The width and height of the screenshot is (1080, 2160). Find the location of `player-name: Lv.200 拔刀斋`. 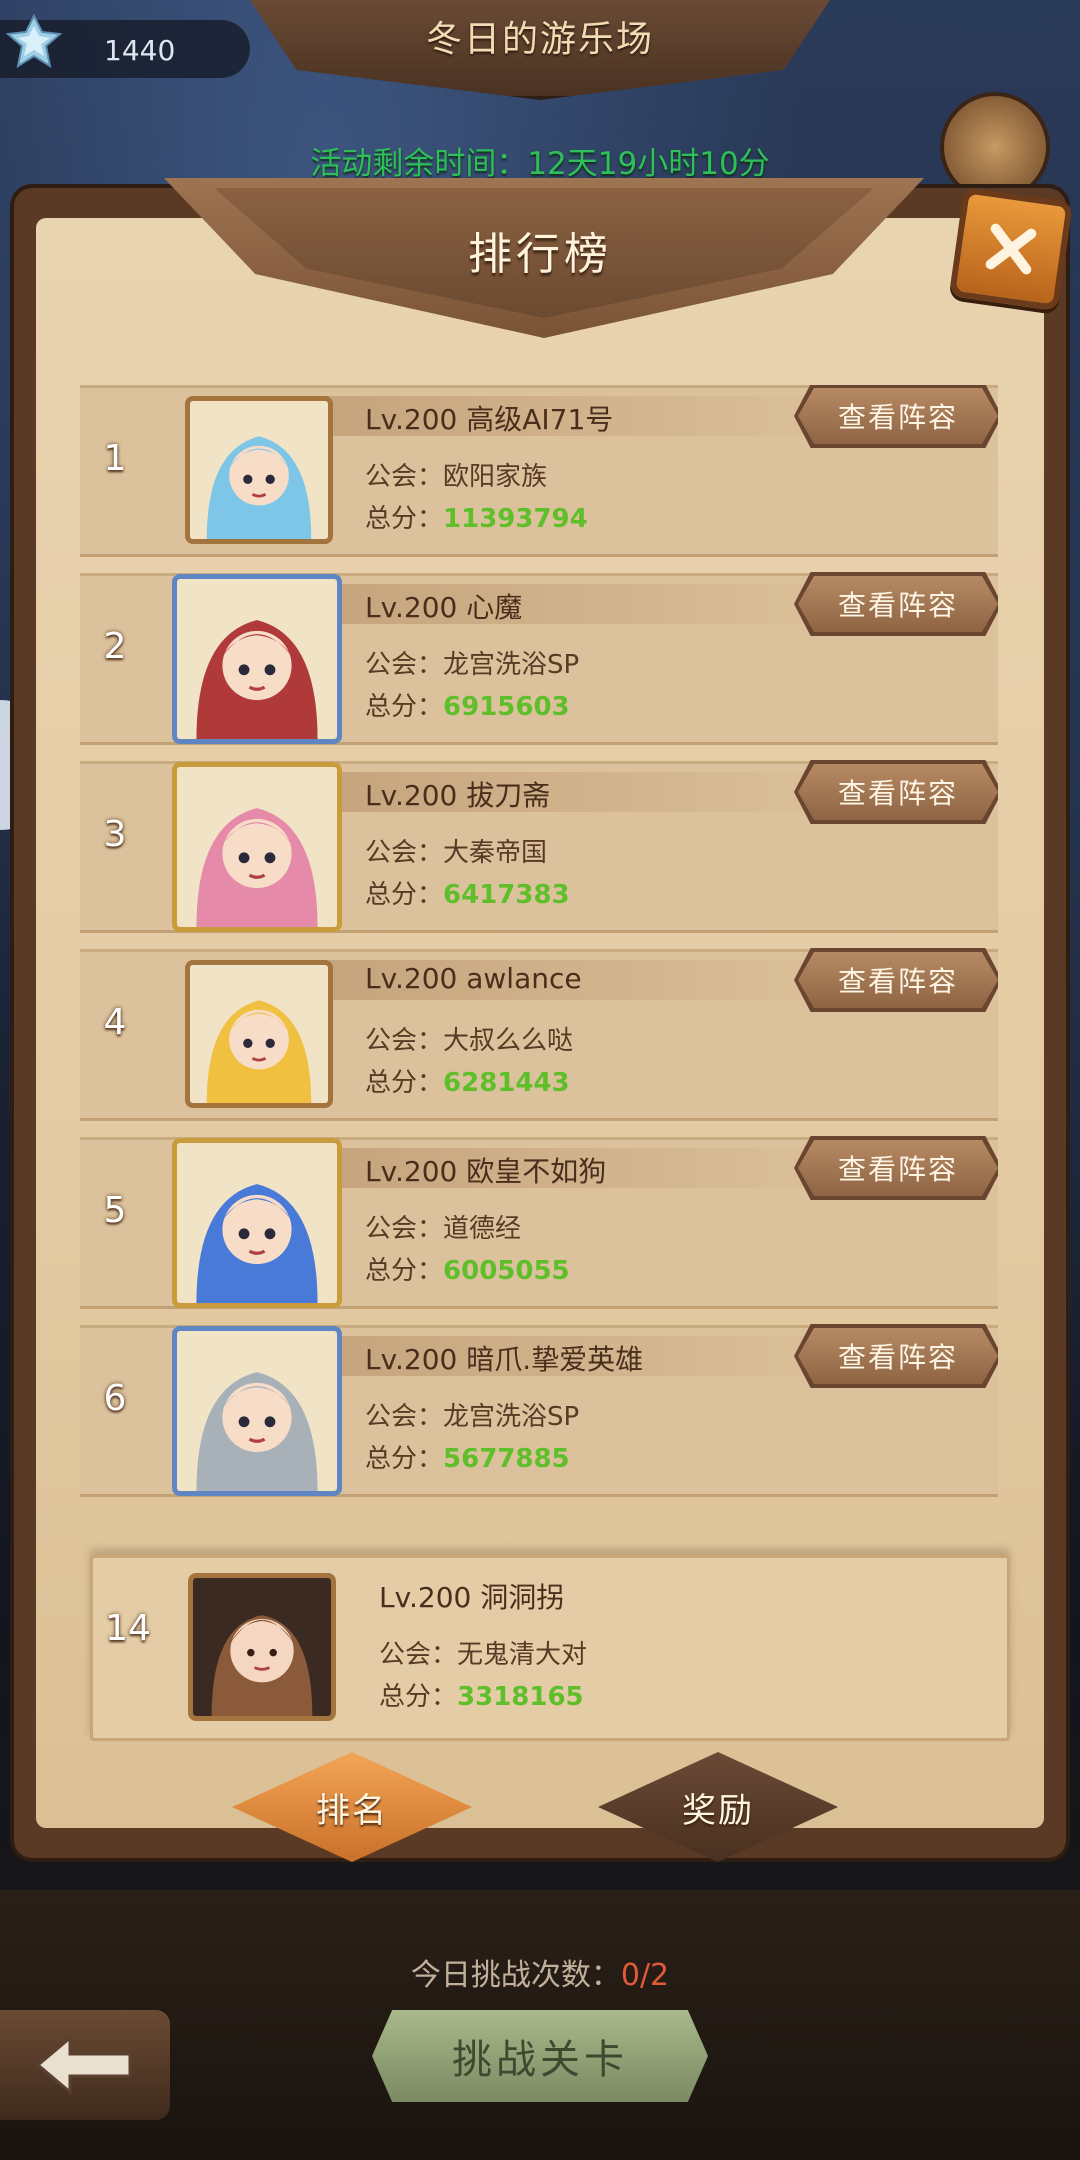

player-name: Lv.200 拔刀斋 is located at coordinates (458, 795).